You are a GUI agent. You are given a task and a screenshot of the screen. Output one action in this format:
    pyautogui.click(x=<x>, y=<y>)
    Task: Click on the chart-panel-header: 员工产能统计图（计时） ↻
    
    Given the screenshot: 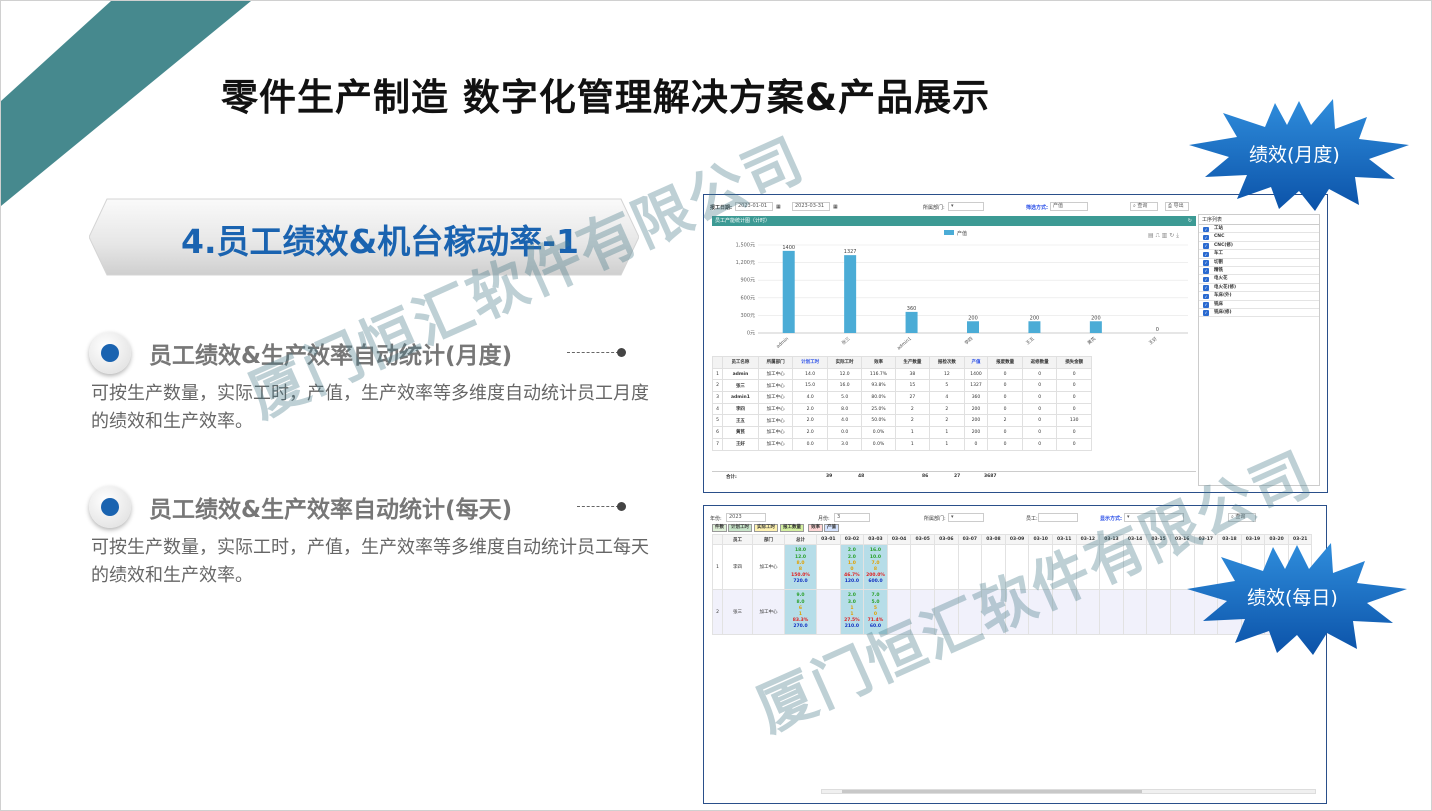 What is the action you would take?
    pyautogui.click(x=954, y=221)
    